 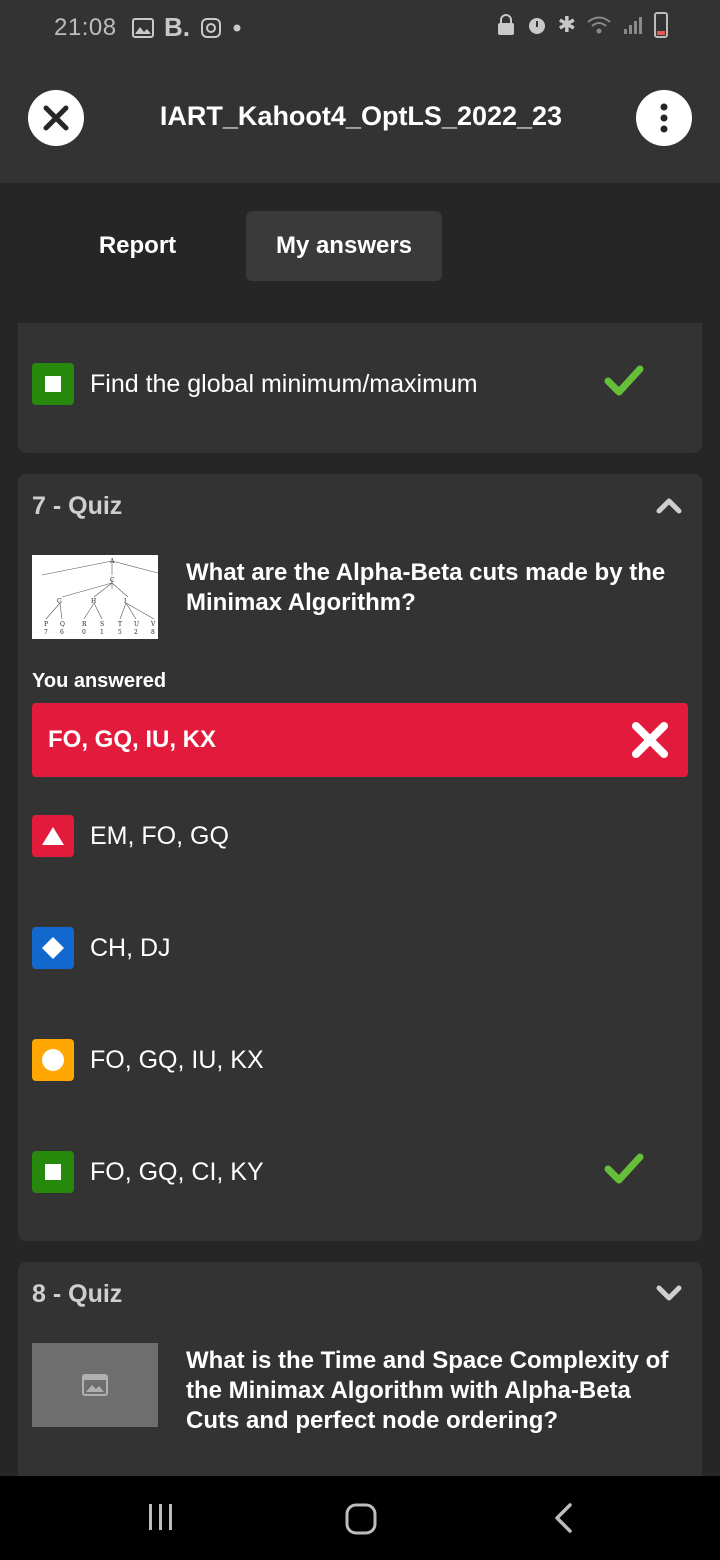 I want to click on thumb-mid-label: C, so click(x=112, y=580).